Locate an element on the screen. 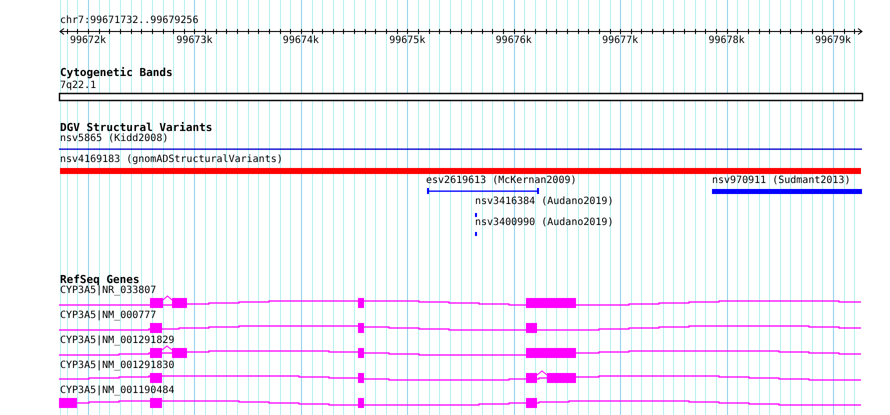 This screenshot has height=415, width=890. ruler-label: 99672k is located at coordinates (88, 41).